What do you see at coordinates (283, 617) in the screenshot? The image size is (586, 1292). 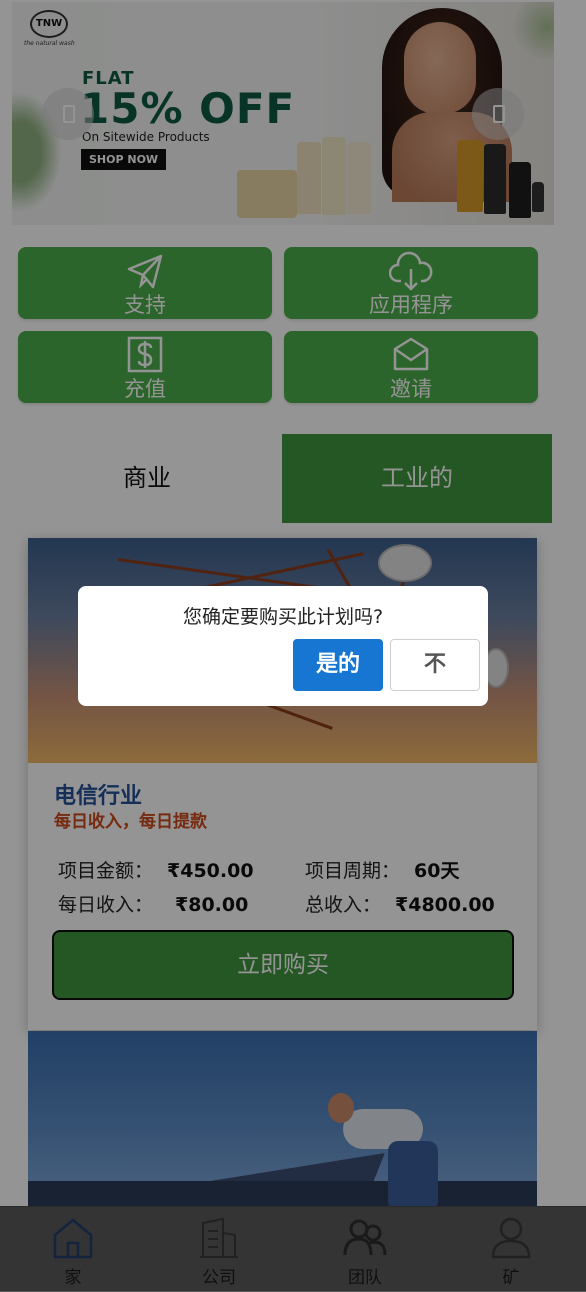 I see `confirm-message: 您确定要购买此计划吗?` at bounding box center [283, 617].